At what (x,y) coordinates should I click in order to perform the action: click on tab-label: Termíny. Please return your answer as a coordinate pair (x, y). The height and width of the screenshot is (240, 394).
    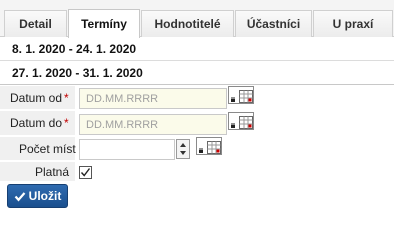
    Looking at the image, I should click on (104, 24).